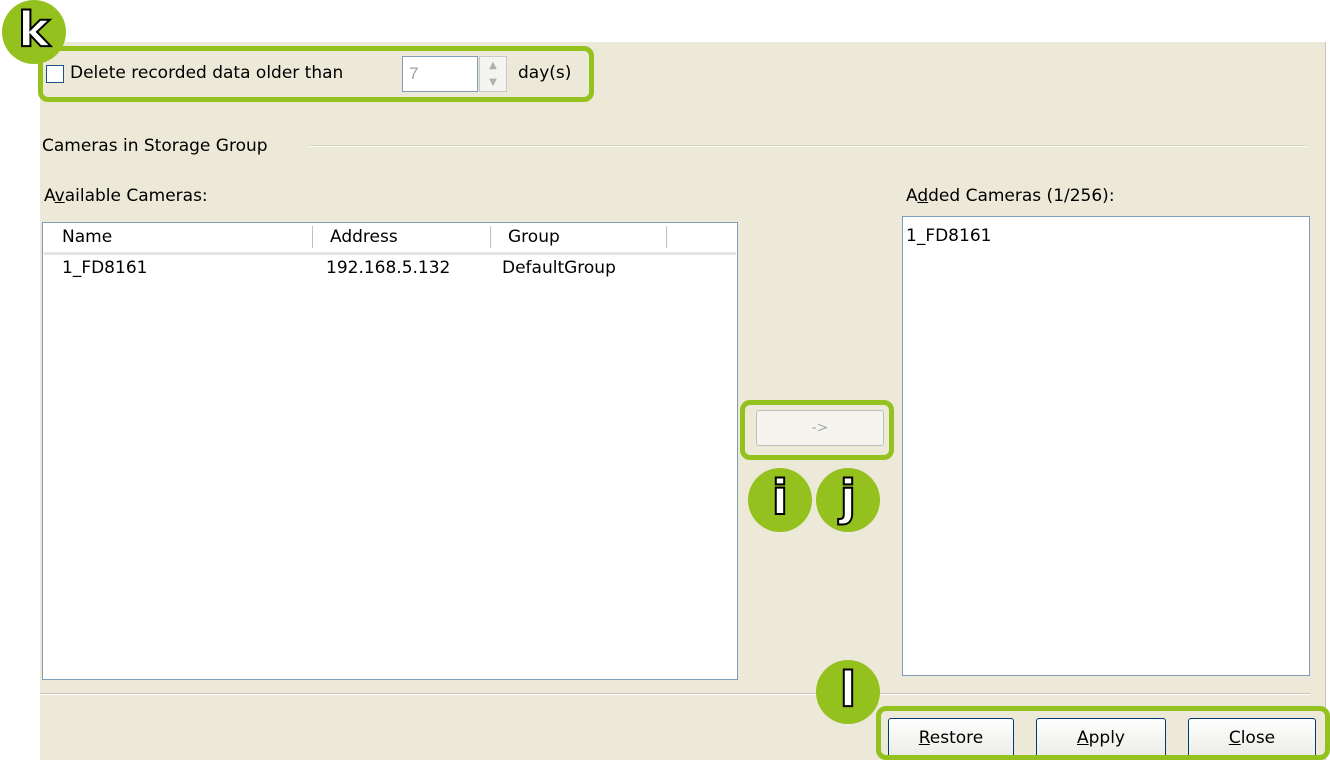 Image resolution: width=1330 pixels, height=760 pixels. What do you see at coordinates (848, 500) in the screenshot?
I see `annotation-badge-j: j` at bounding box center [848, 500].